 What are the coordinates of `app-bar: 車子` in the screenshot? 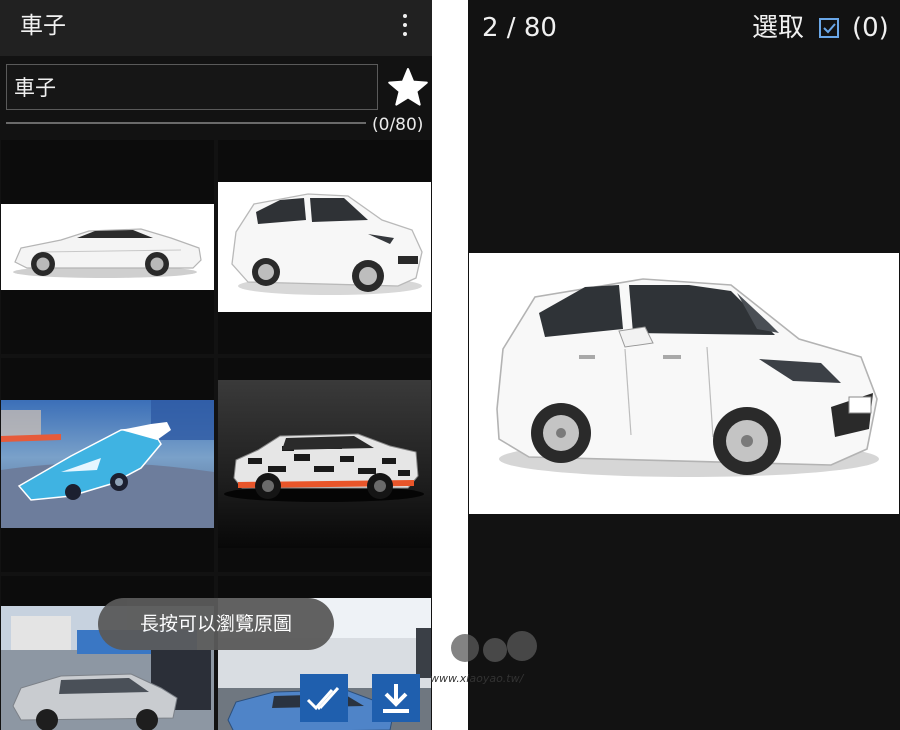 It's located at (216, 28).